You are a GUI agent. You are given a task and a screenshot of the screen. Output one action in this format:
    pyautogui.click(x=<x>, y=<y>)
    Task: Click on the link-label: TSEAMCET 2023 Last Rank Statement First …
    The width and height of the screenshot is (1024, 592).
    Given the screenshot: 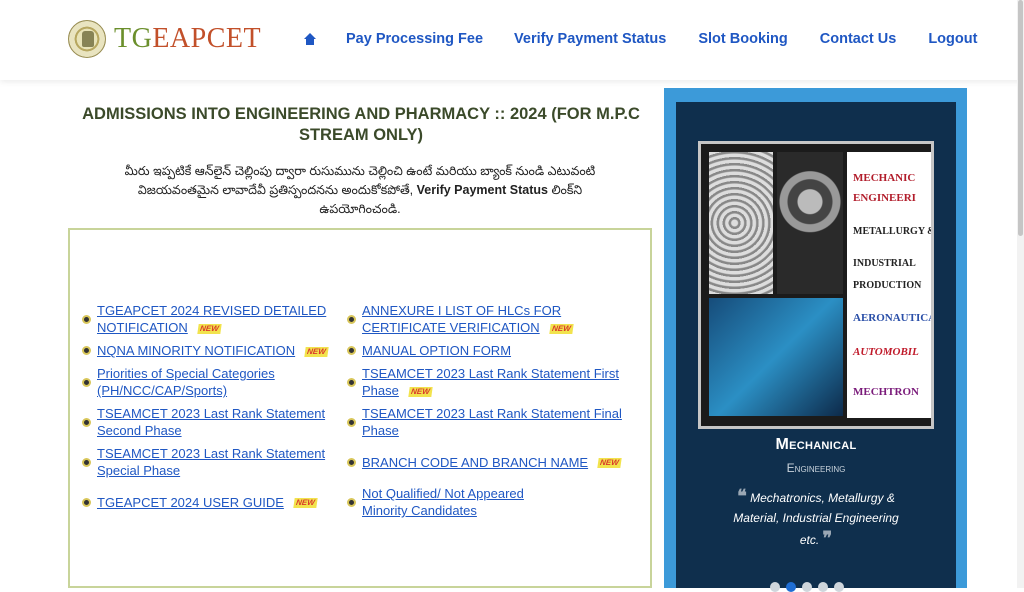 What is the action you would take?
    pyautogui.click(x=490, y=382)
    